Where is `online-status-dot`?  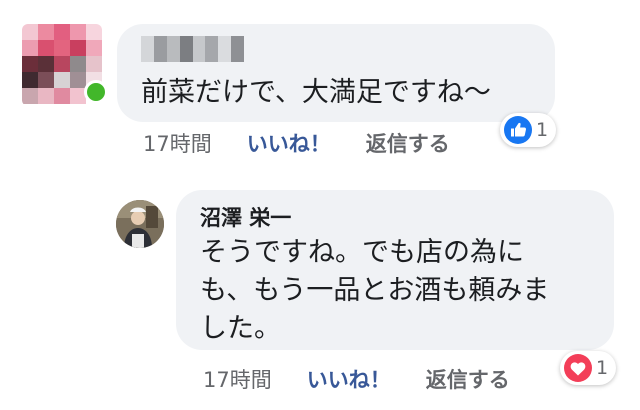 online-status-dot is located at coordinates (96, 92).